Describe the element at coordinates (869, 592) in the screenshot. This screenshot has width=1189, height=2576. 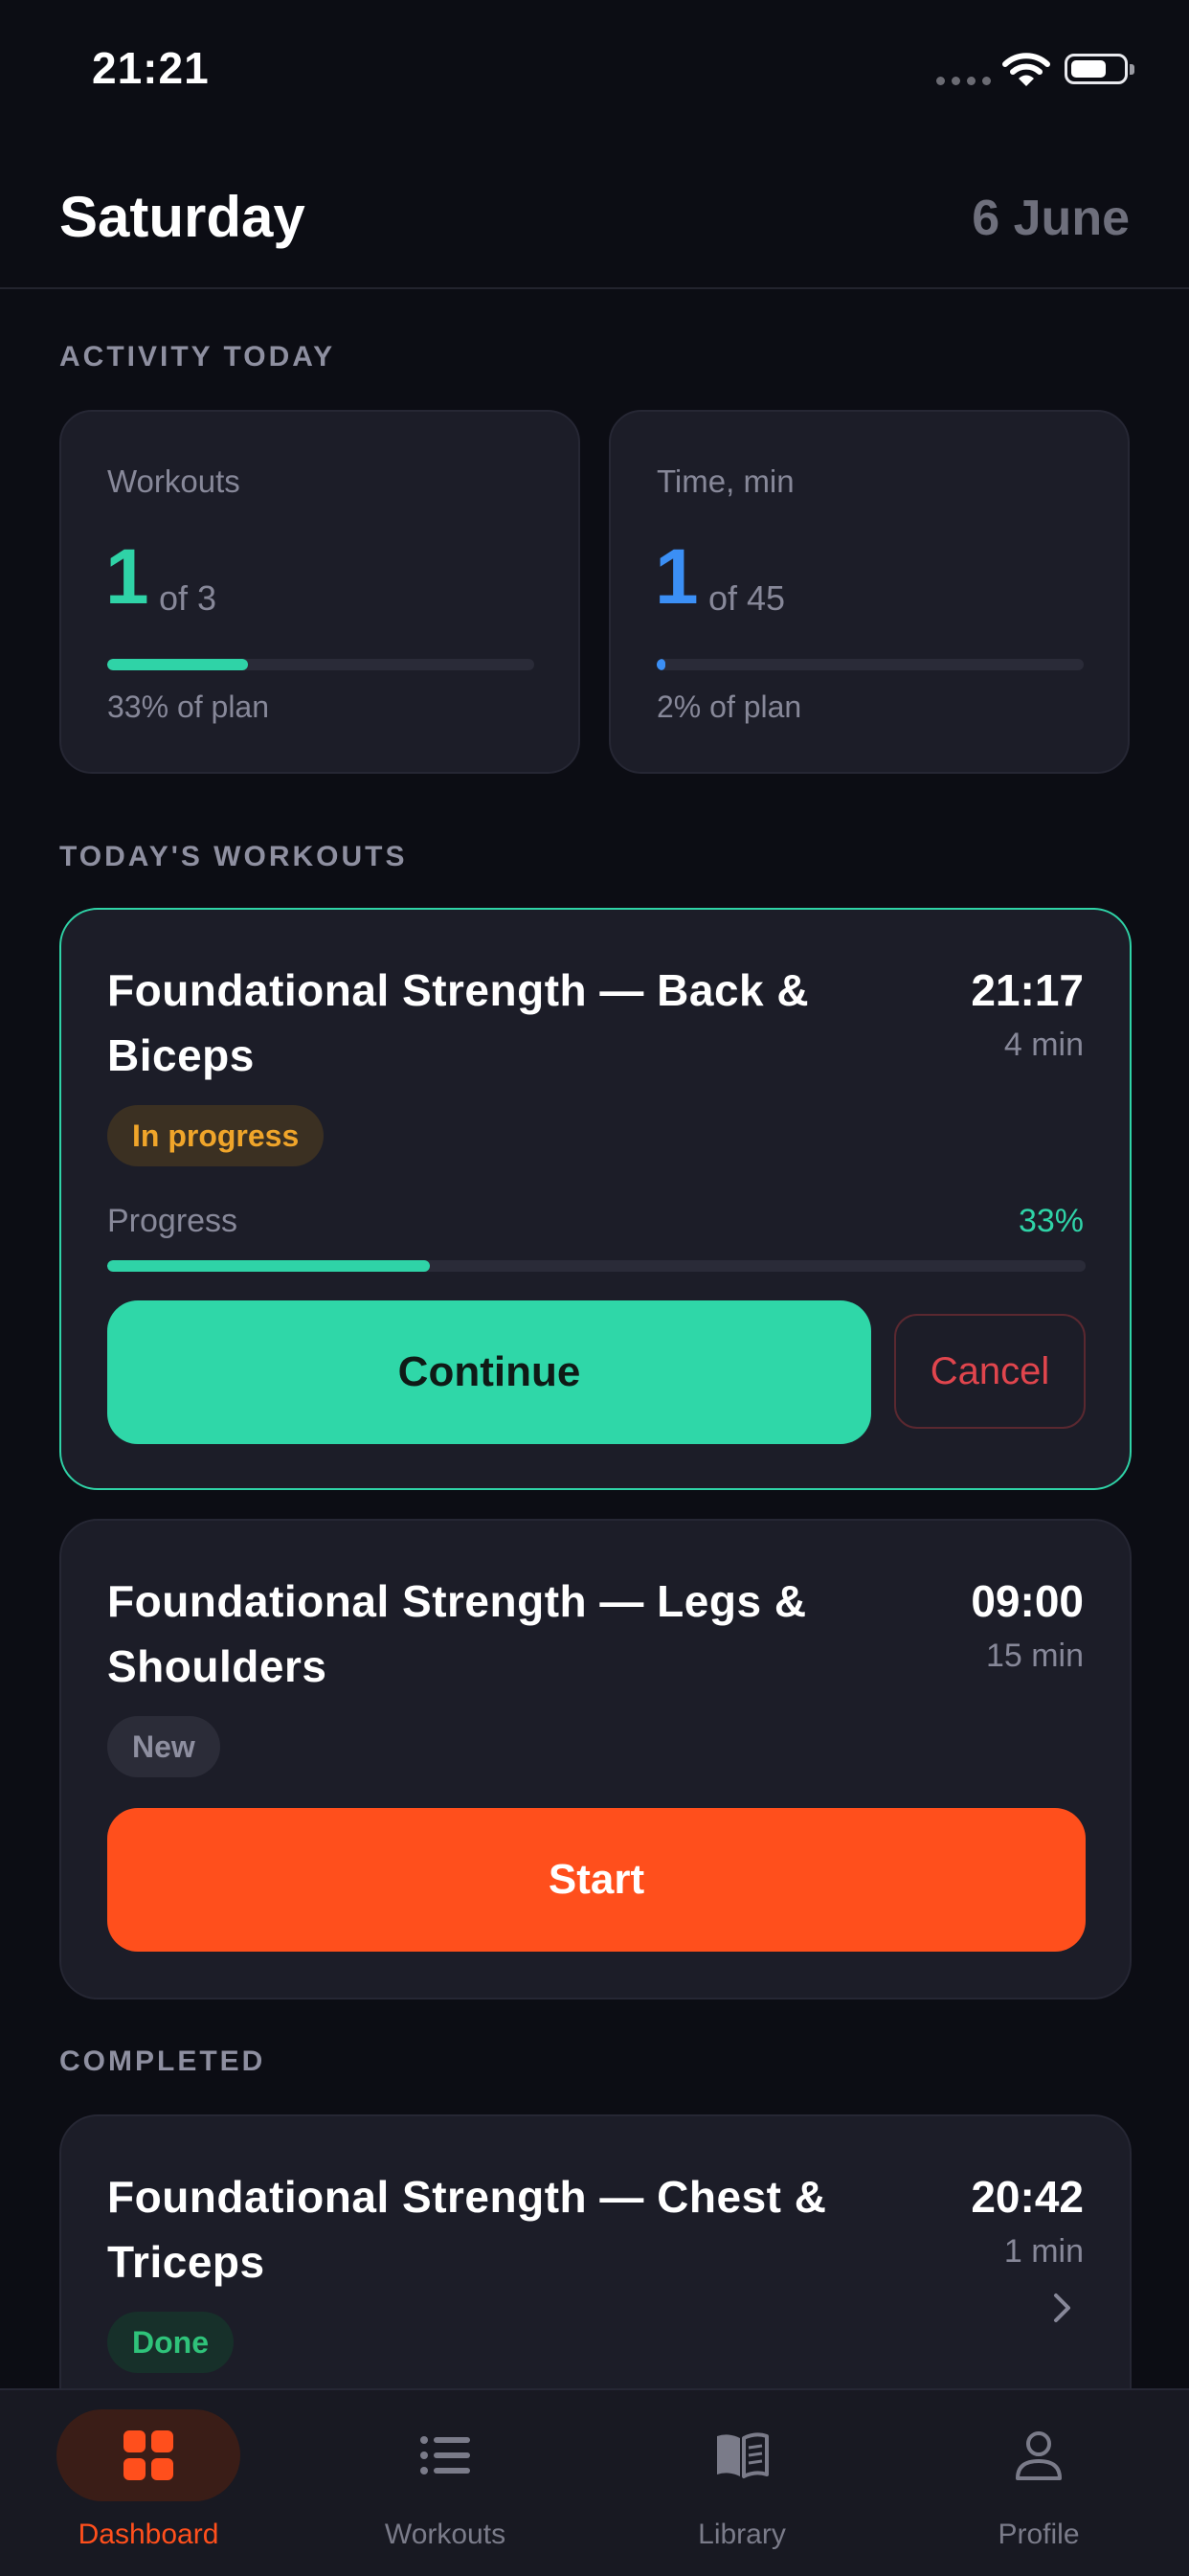
I see `time-stat-card: Time, min 1 of 45 2% of plan` at that location.